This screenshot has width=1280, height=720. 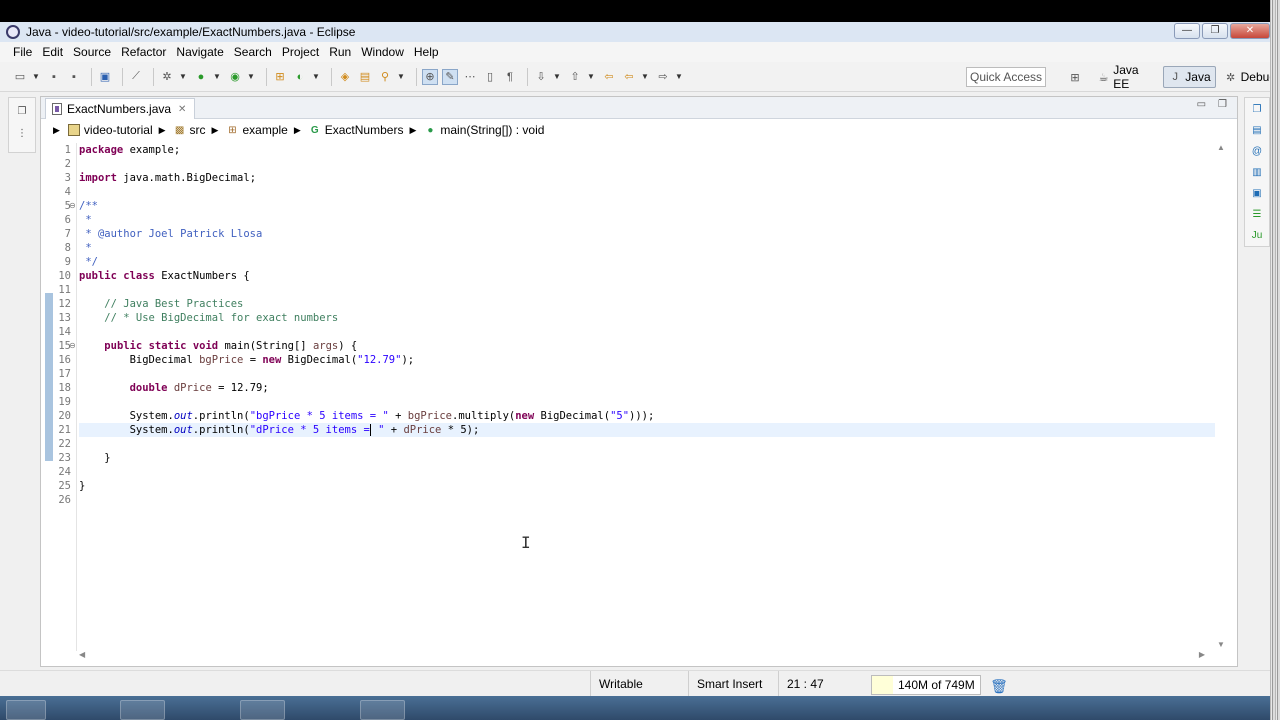 I want to click on perspective-java: J Java, so click(x=1189, y=77).